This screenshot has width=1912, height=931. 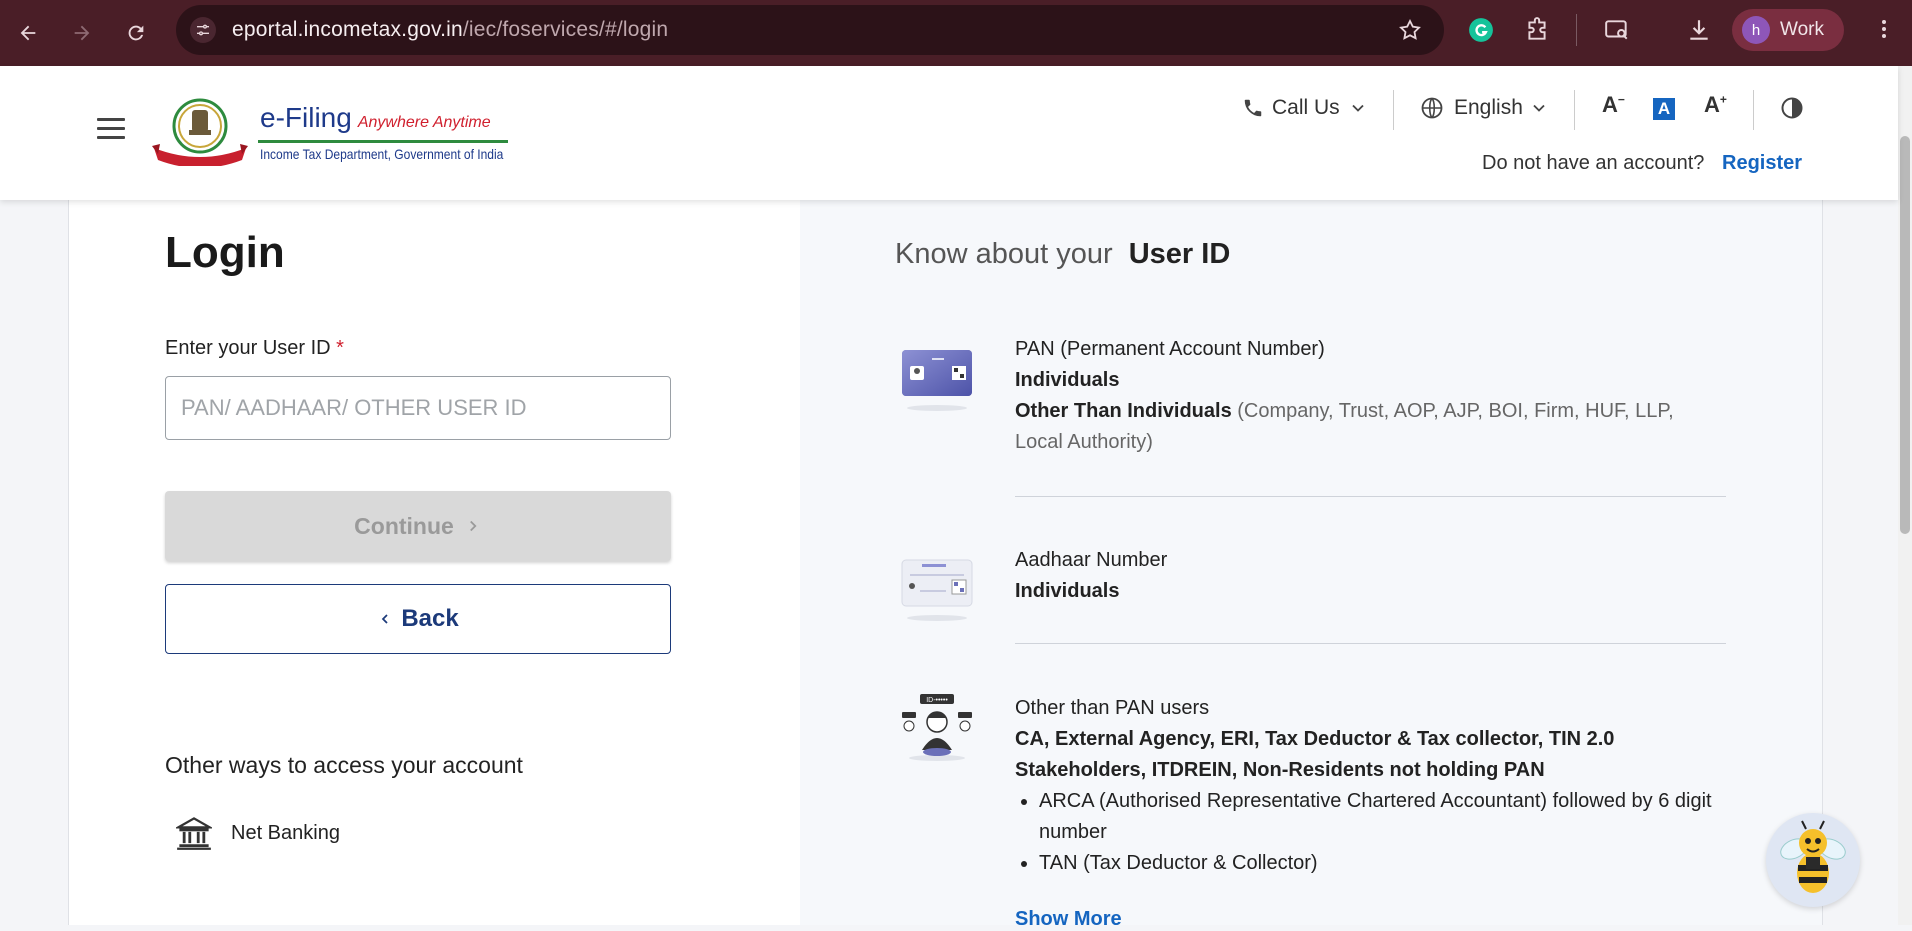 What do you see at coordinates (1091, 560) in the screenshot?
I see `aadhaar-heading: Aadhaar Number` at bounding box center [1091, 560].